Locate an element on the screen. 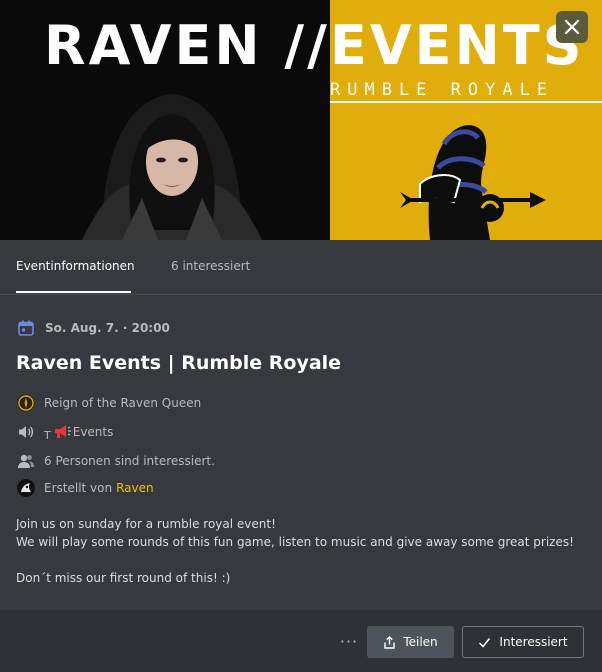 The image size is (602, 672). event-footer: ··· Teilen Interessiert is located at coordinates (301, 641).